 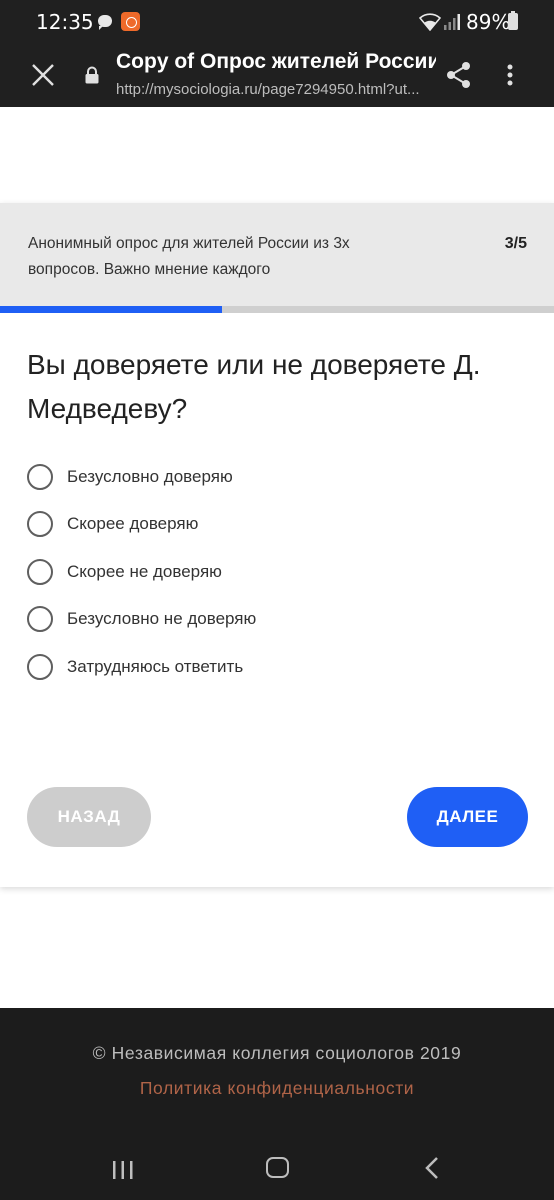 I want to click on next-button: ДАЛЕЕ, so click(x=467, y=817).